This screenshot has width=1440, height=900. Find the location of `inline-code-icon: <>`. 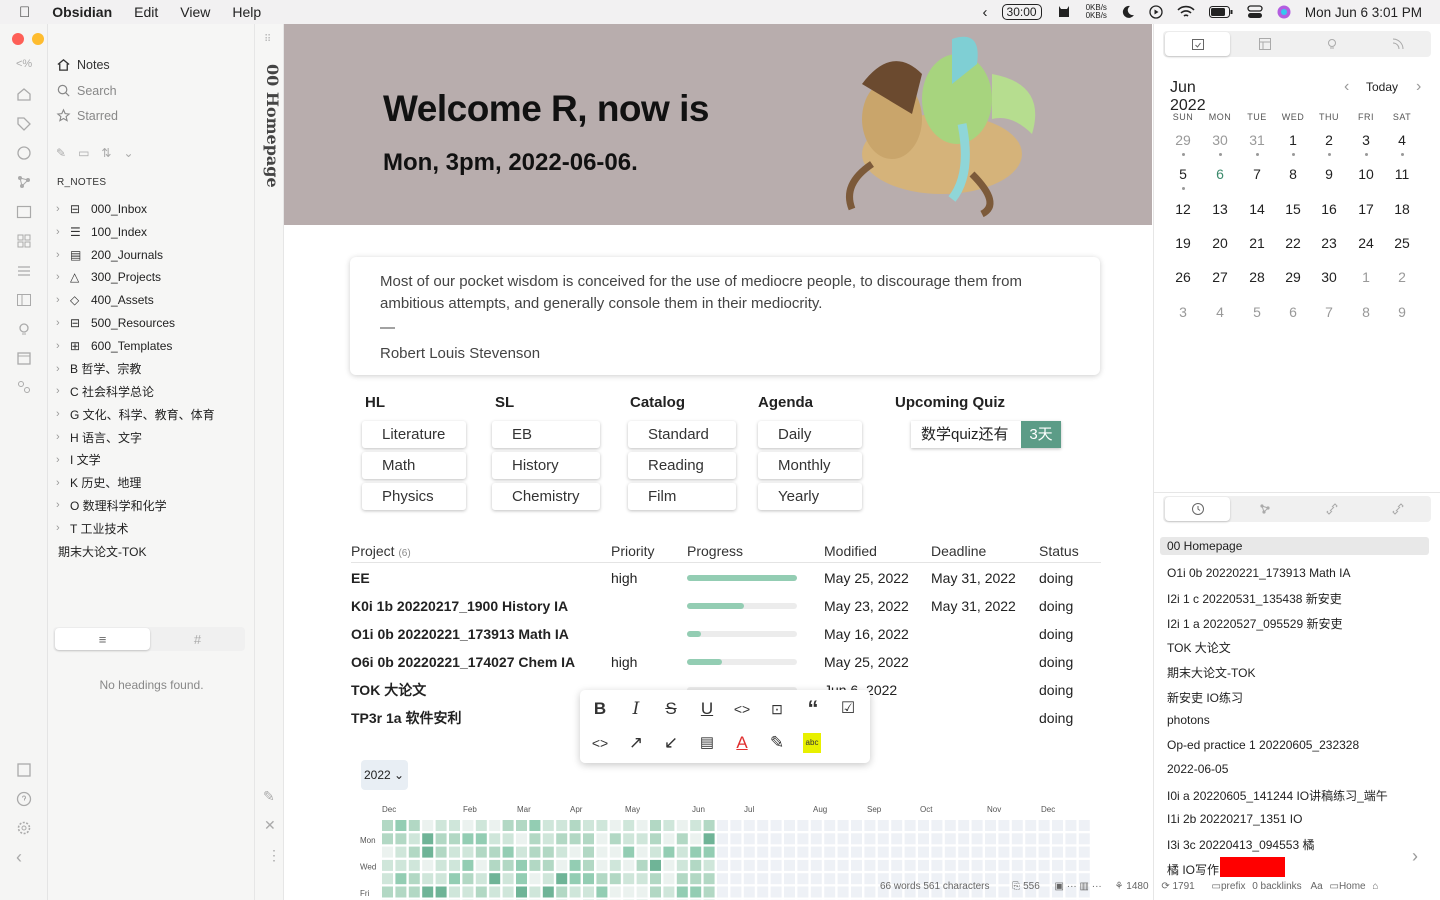

inline-code-icon: <> is located at coordinates (742, 709).